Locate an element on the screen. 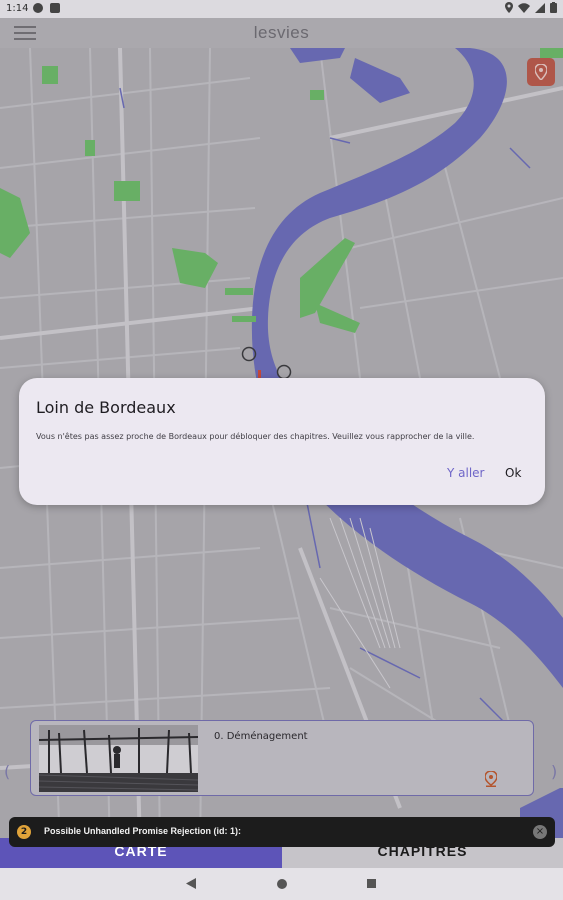 Image resolution: width=563 pixels, height=900 pixels. toast-count-badge: 2 is located at coordinates (24, 832).